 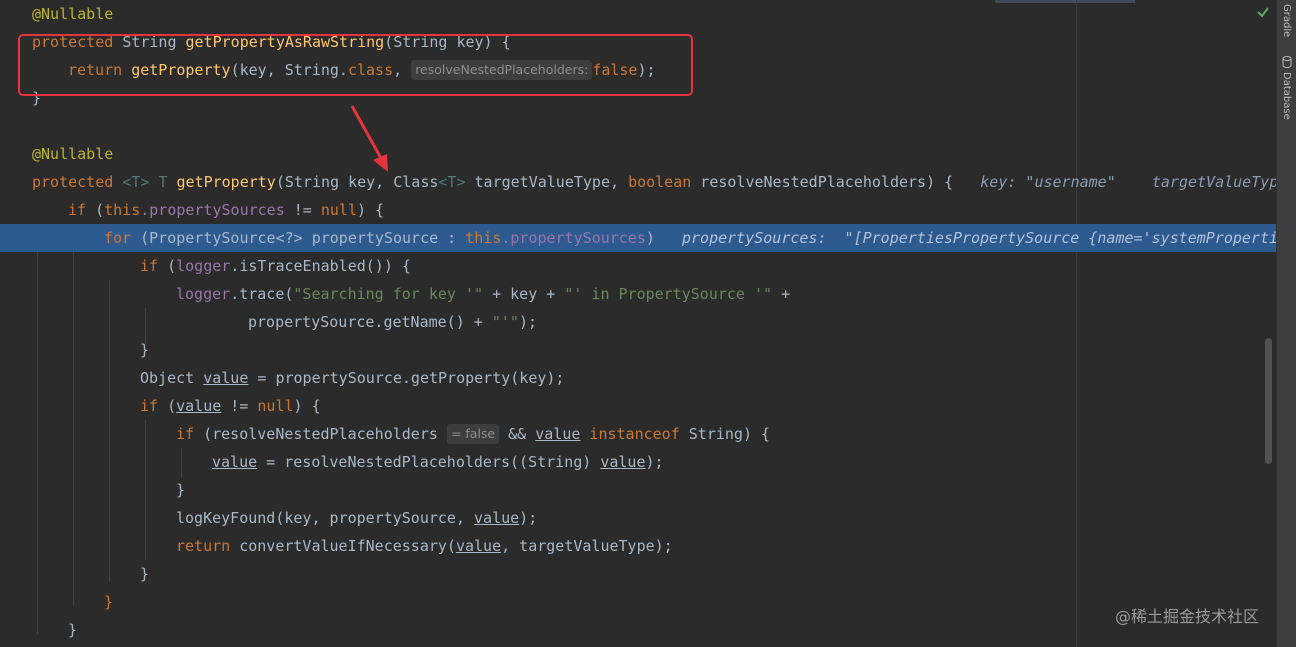 I want to click on code: = propertySource.getProperty(key);, so click(x=406, y=378).